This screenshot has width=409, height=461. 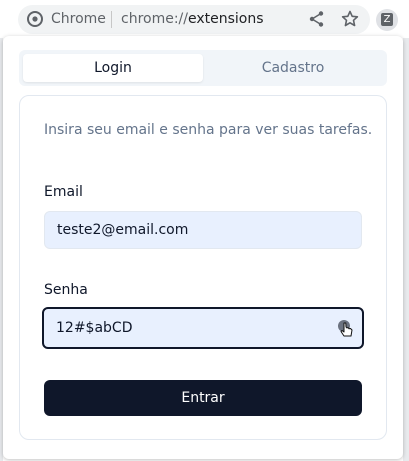 What do you see at coordinates (113, 68) in the screenshot?
I see `tab-login: Login` at bounding box center [113, 68].